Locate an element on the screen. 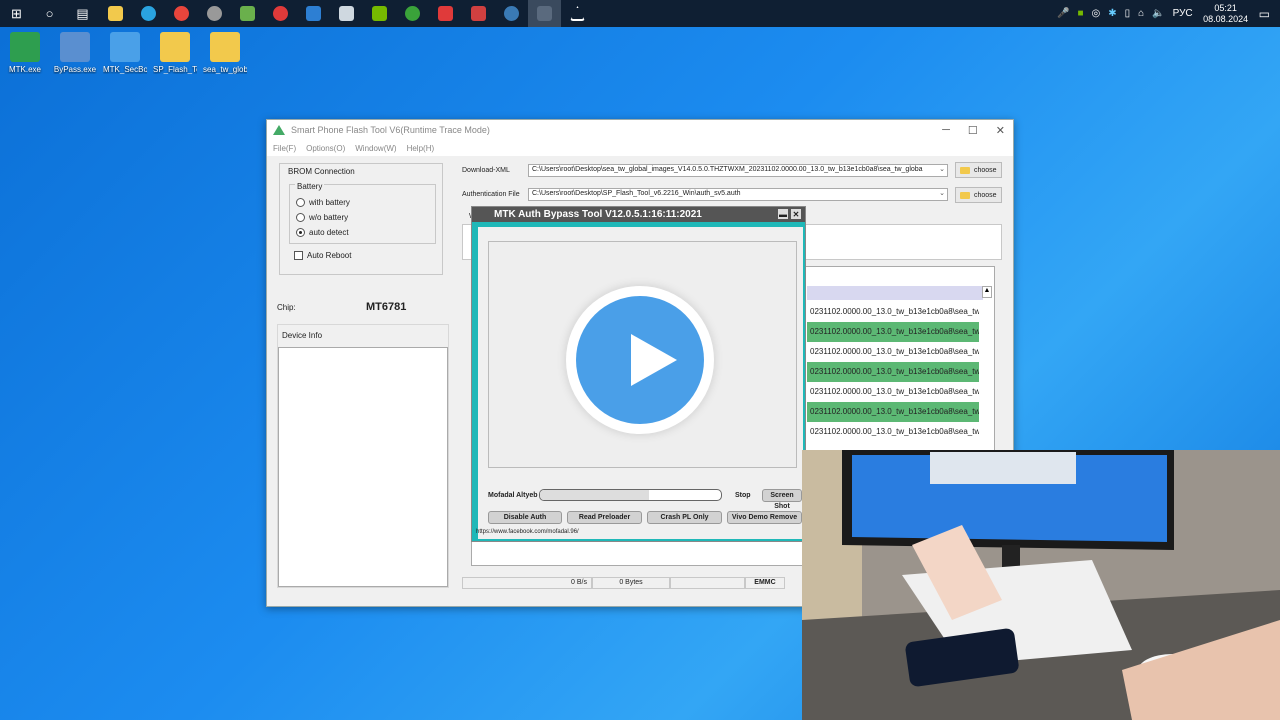 Image resolution: width=1280 pixels, height=720 pixels. stop-label: Stop is located at coordinates (743, 495).